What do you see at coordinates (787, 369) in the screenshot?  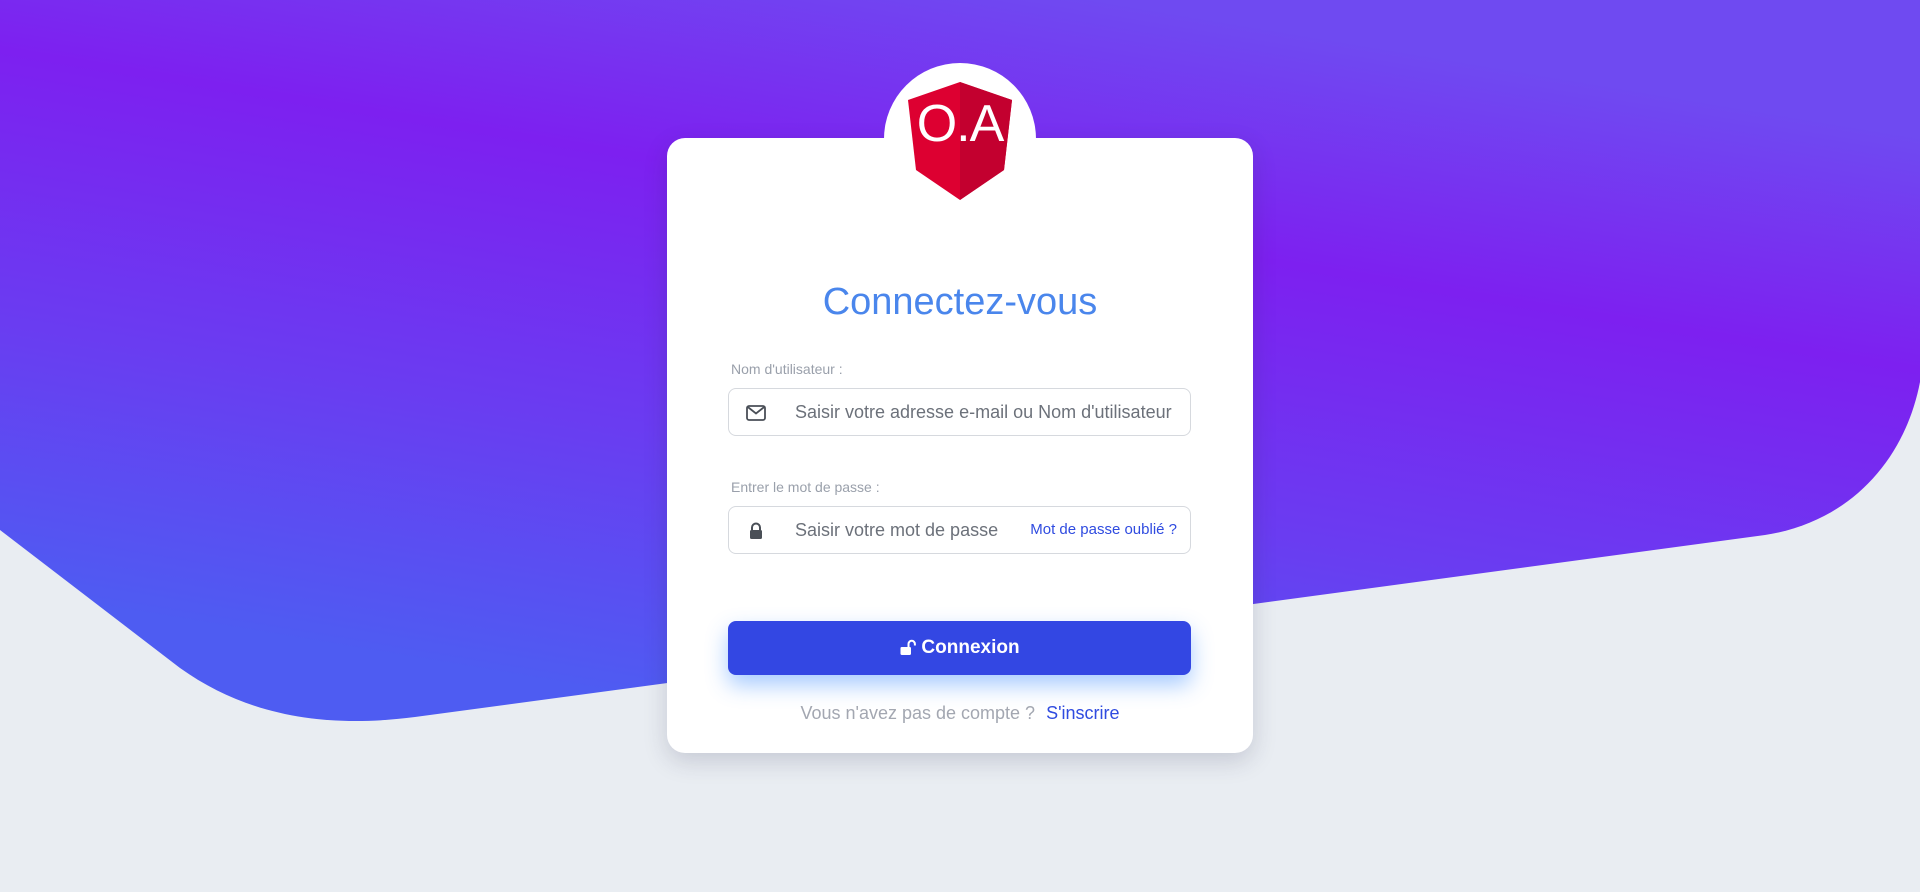 I see `username-label: Nom d'utilisateur :` at bounding box center [787, 369].